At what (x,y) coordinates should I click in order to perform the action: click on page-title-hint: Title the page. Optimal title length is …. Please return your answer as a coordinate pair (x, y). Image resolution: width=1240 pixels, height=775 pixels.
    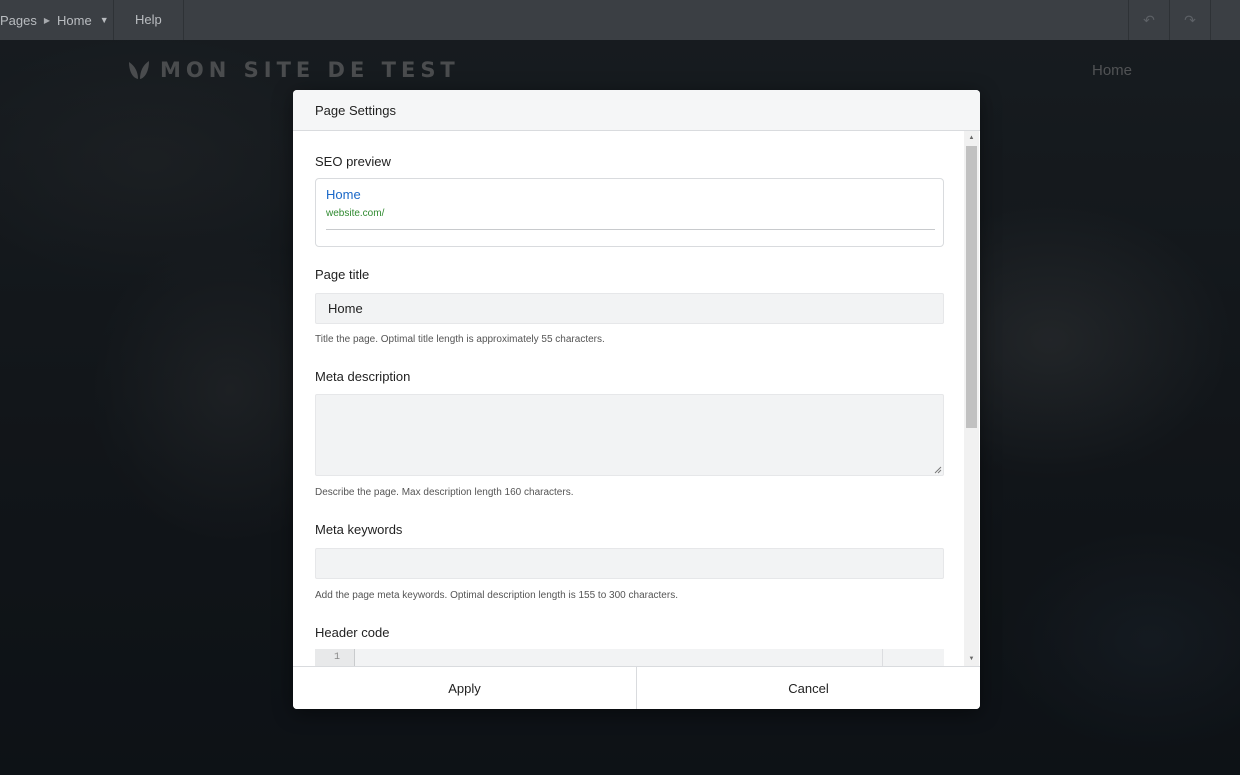
    Looking at the image, I should click on (460, 339).